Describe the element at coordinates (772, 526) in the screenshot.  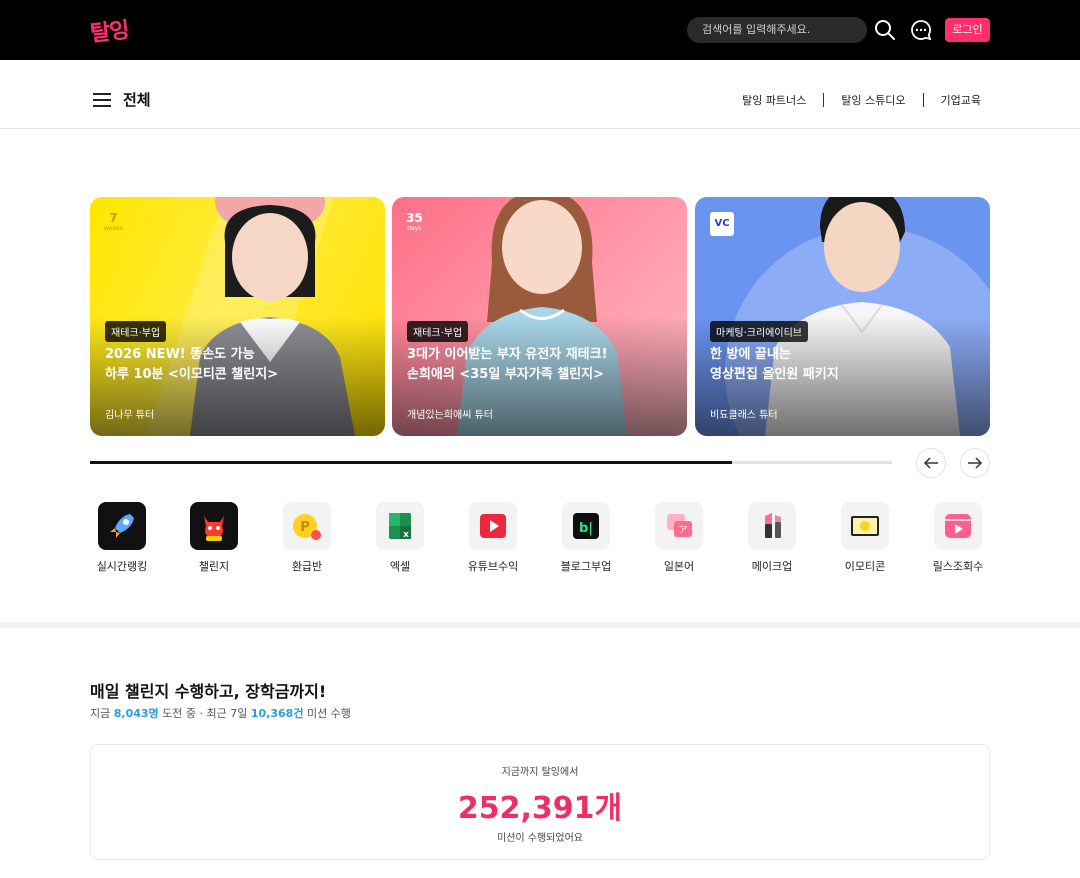
I see `lipstick-icon` at that location.